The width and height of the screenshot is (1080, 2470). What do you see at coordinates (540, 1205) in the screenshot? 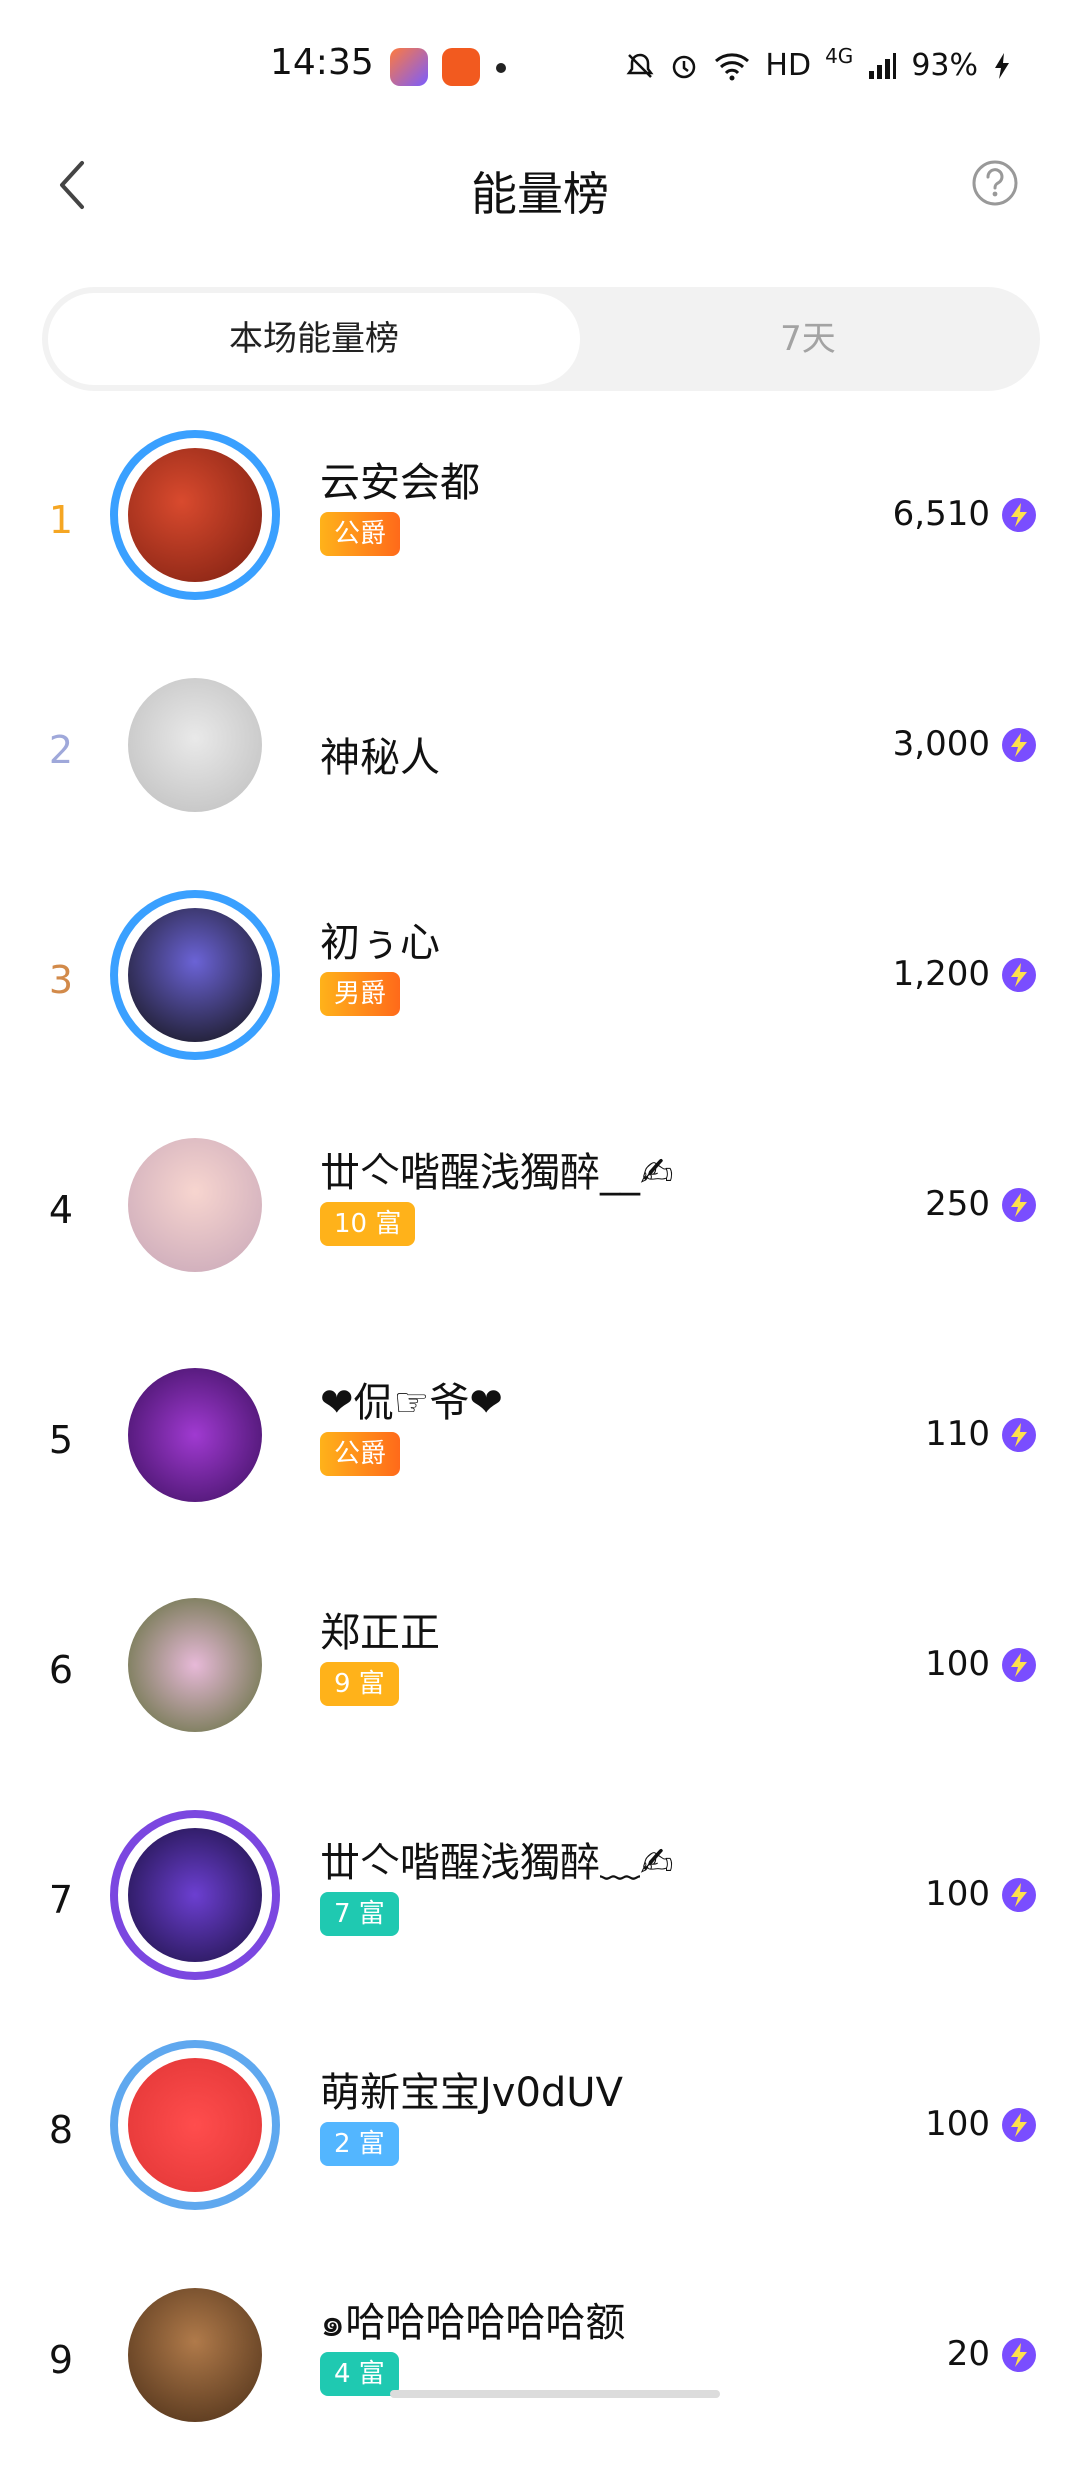
I see `leaderboard-row: 4 丗亽喈醒浅獨醉__✍ 10 富 250` at bounding box center [540, 1205].